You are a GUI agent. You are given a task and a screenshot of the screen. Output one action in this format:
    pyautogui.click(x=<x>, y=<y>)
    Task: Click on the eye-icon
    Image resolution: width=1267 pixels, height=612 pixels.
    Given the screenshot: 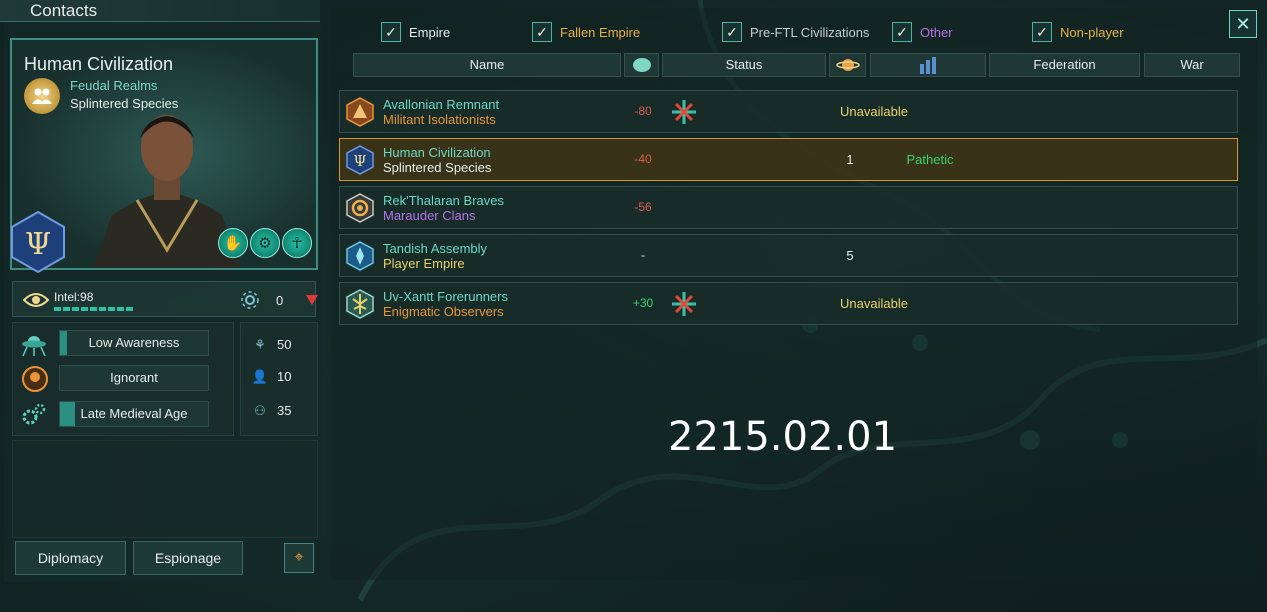 What is the action you would take?
    pyautogui.click(x=36, y=300)
    